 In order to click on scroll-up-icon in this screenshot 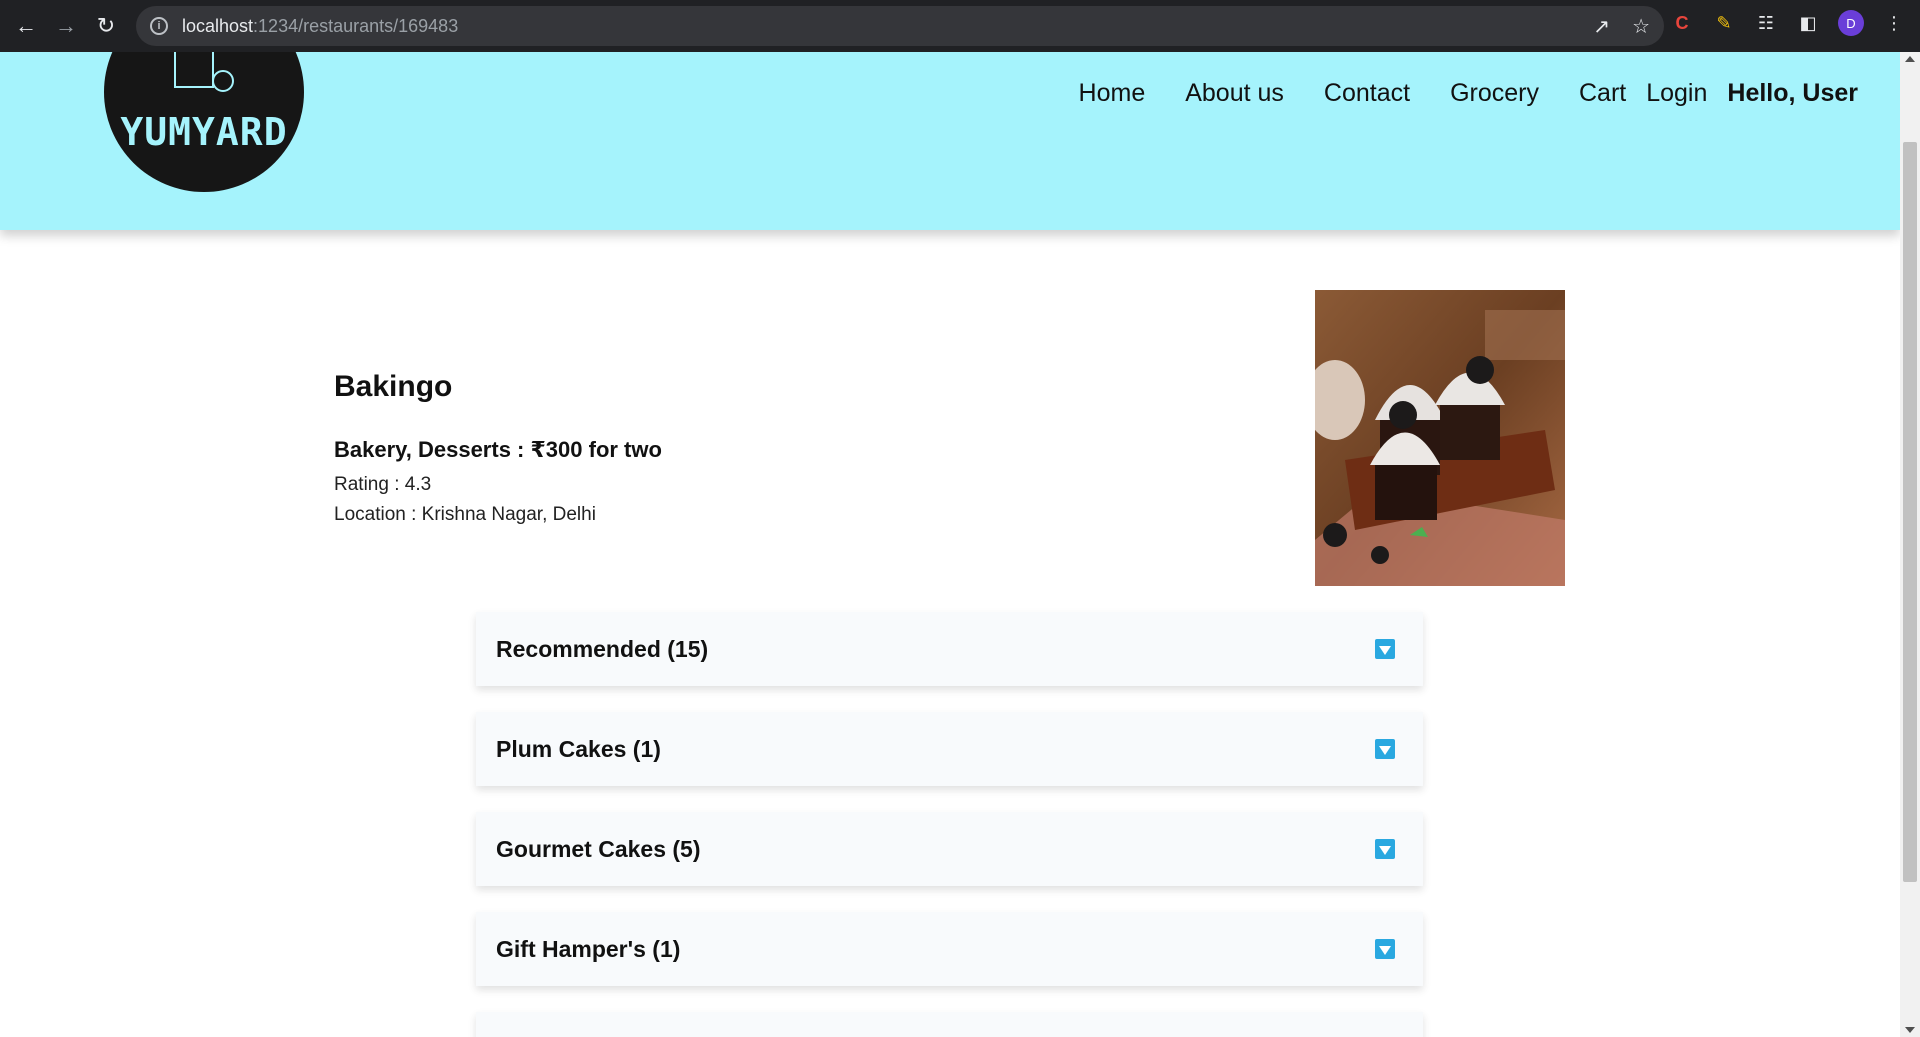, I will do `click(1910, 59)`.